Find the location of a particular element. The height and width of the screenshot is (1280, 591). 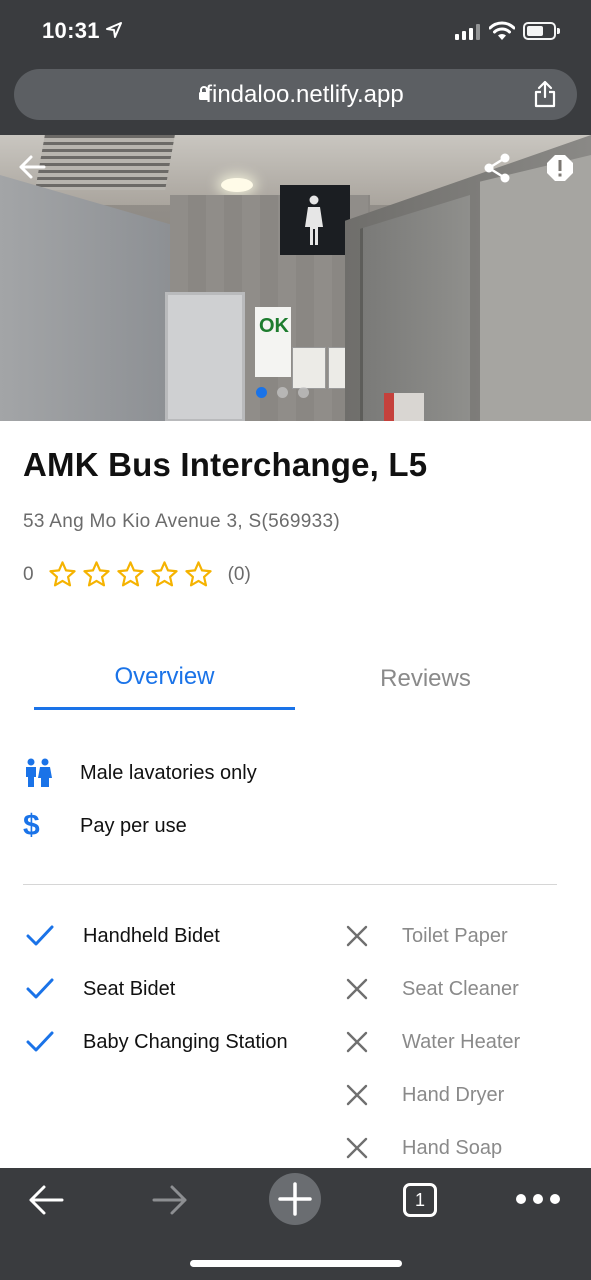

amenity-available-item: Handheld Bidet is located at coordinates (123, 936).